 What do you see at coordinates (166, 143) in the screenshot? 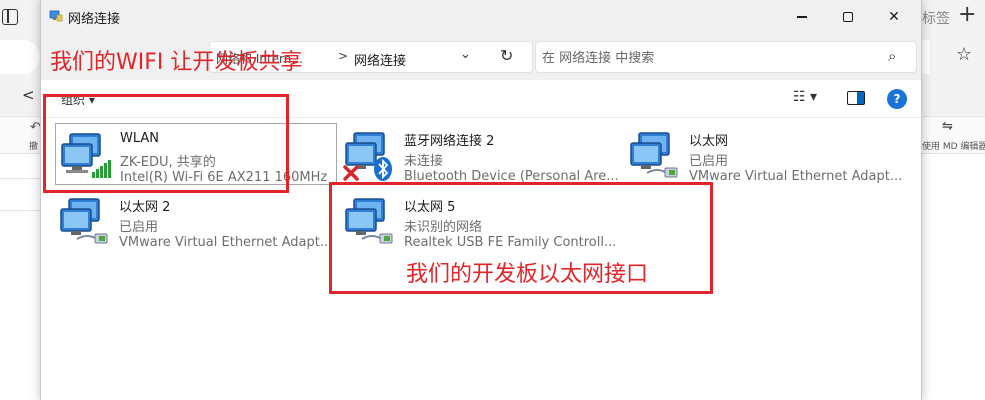
I see `annotation-box-wifi` at bounding box center [166, 143].